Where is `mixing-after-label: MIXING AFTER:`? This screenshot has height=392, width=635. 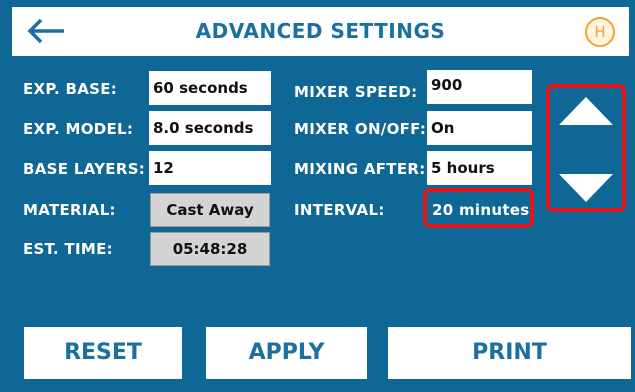 mixing-after-label: MIXING AFTER: is located at coordinates (360, 169).